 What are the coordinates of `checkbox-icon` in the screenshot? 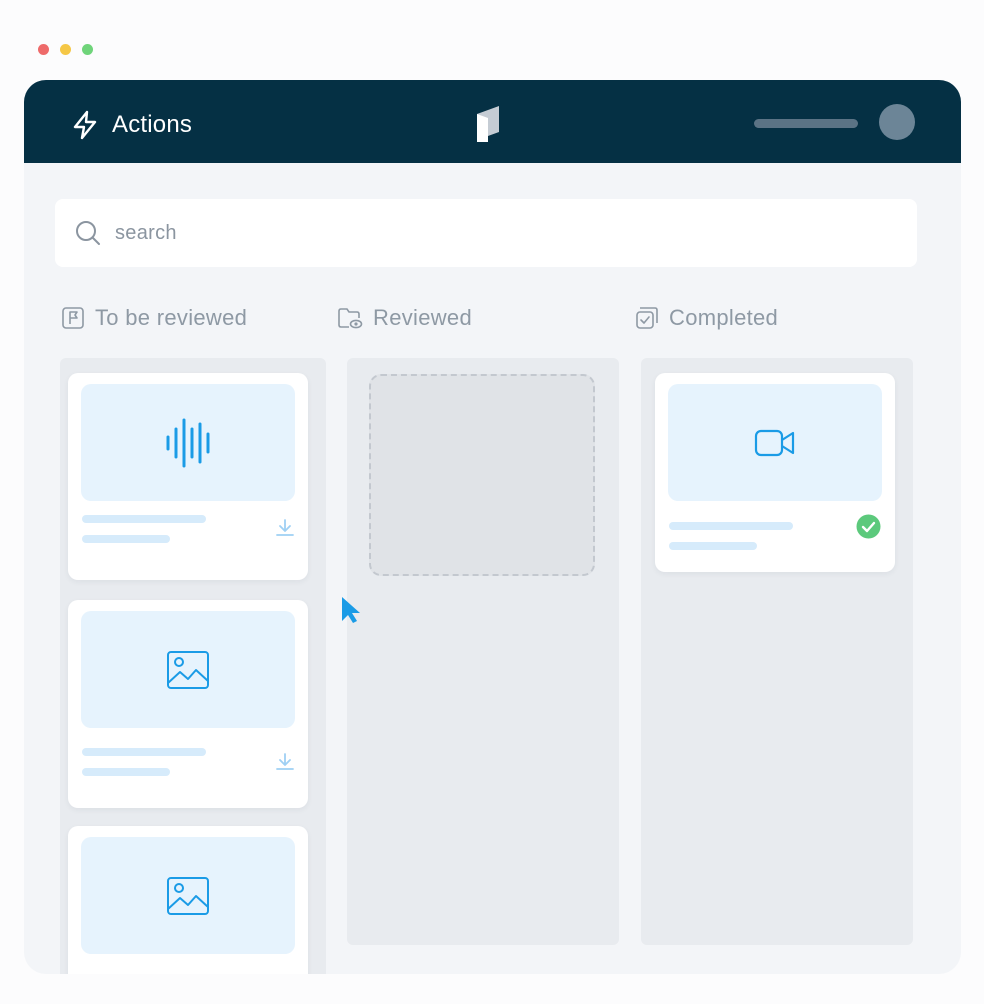 It's located at (647, 318).